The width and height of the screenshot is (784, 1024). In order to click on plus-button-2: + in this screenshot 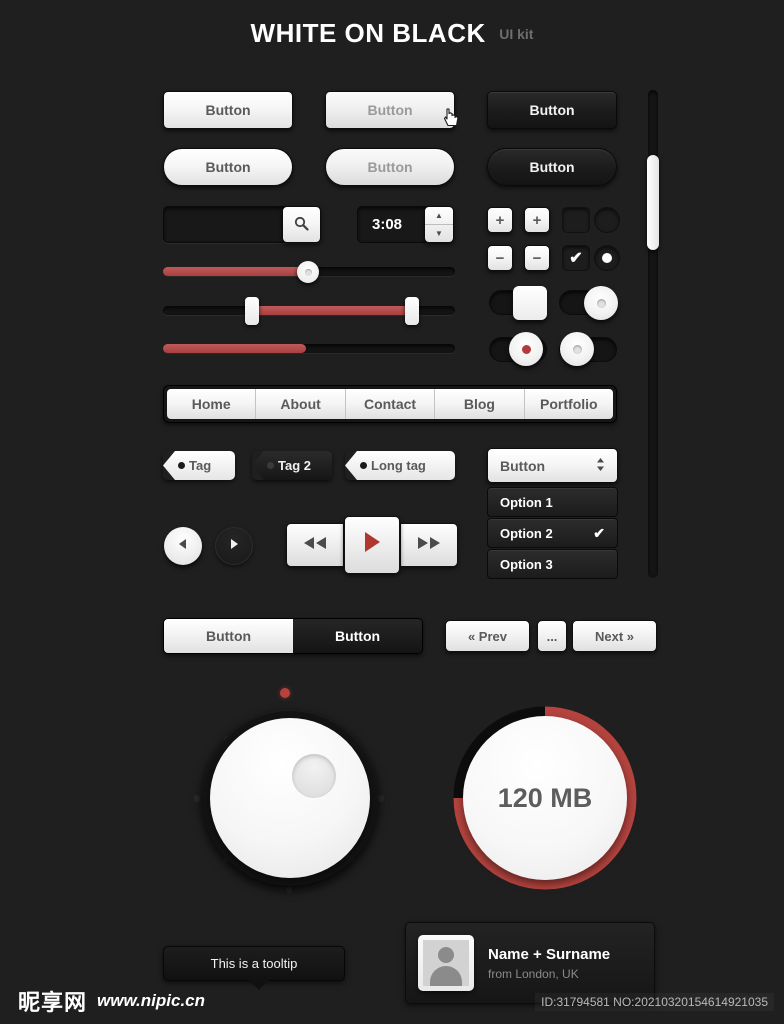, I will do `click(537, 220)`.